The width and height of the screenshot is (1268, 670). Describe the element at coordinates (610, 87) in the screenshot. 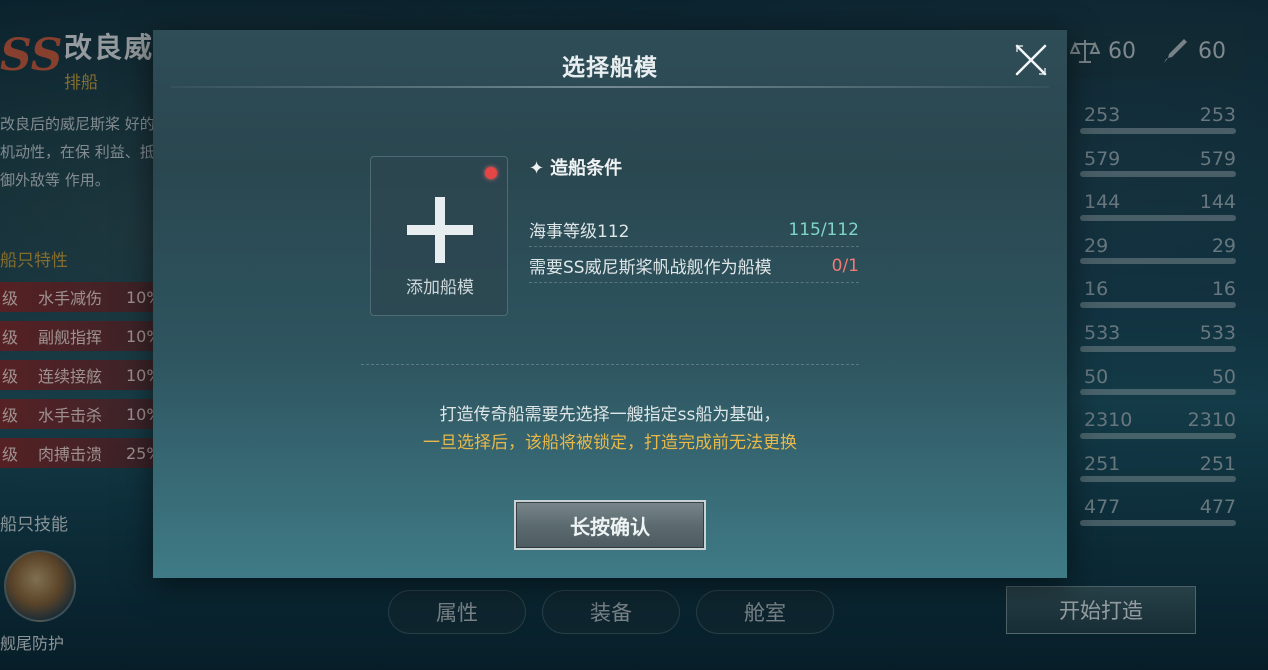

I see `title-divider` at that location.